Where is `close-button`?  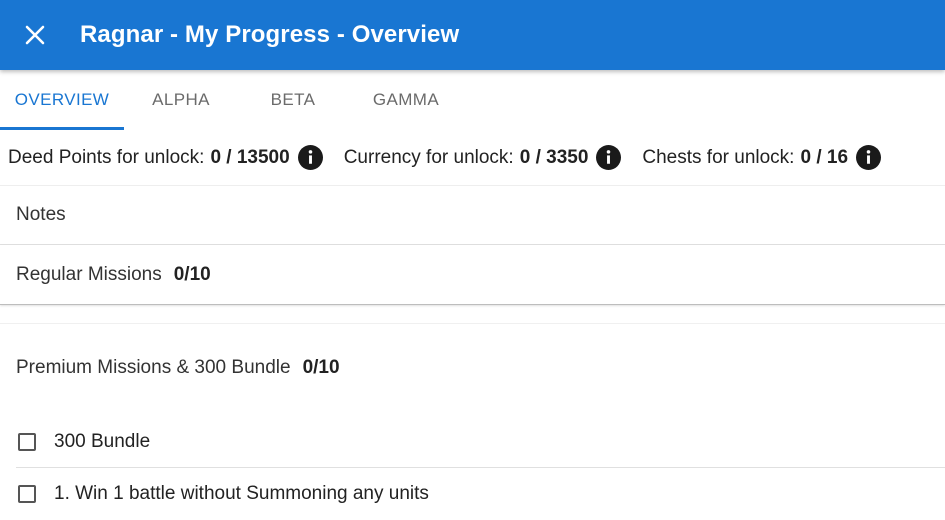 close-button is located at coordinates (35, 35).